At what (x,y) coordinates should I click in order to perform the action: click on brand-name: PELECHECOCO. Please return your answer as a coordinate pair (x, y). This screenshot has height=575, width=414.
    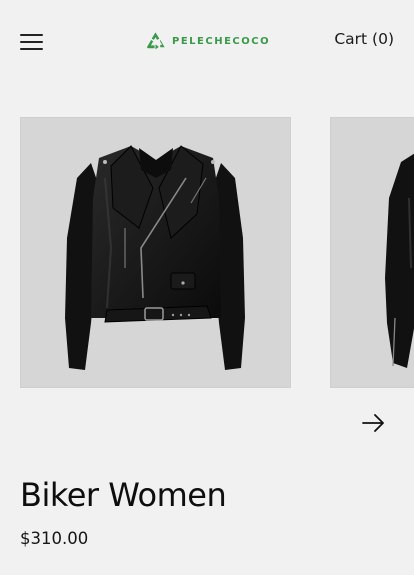
    Looking at the image, I should click on (221, 41).